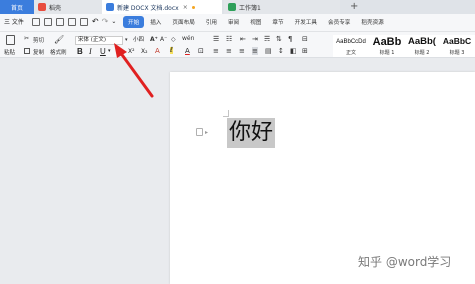  I want to click on format-painter-button: 格式刷, so click(58, 52).